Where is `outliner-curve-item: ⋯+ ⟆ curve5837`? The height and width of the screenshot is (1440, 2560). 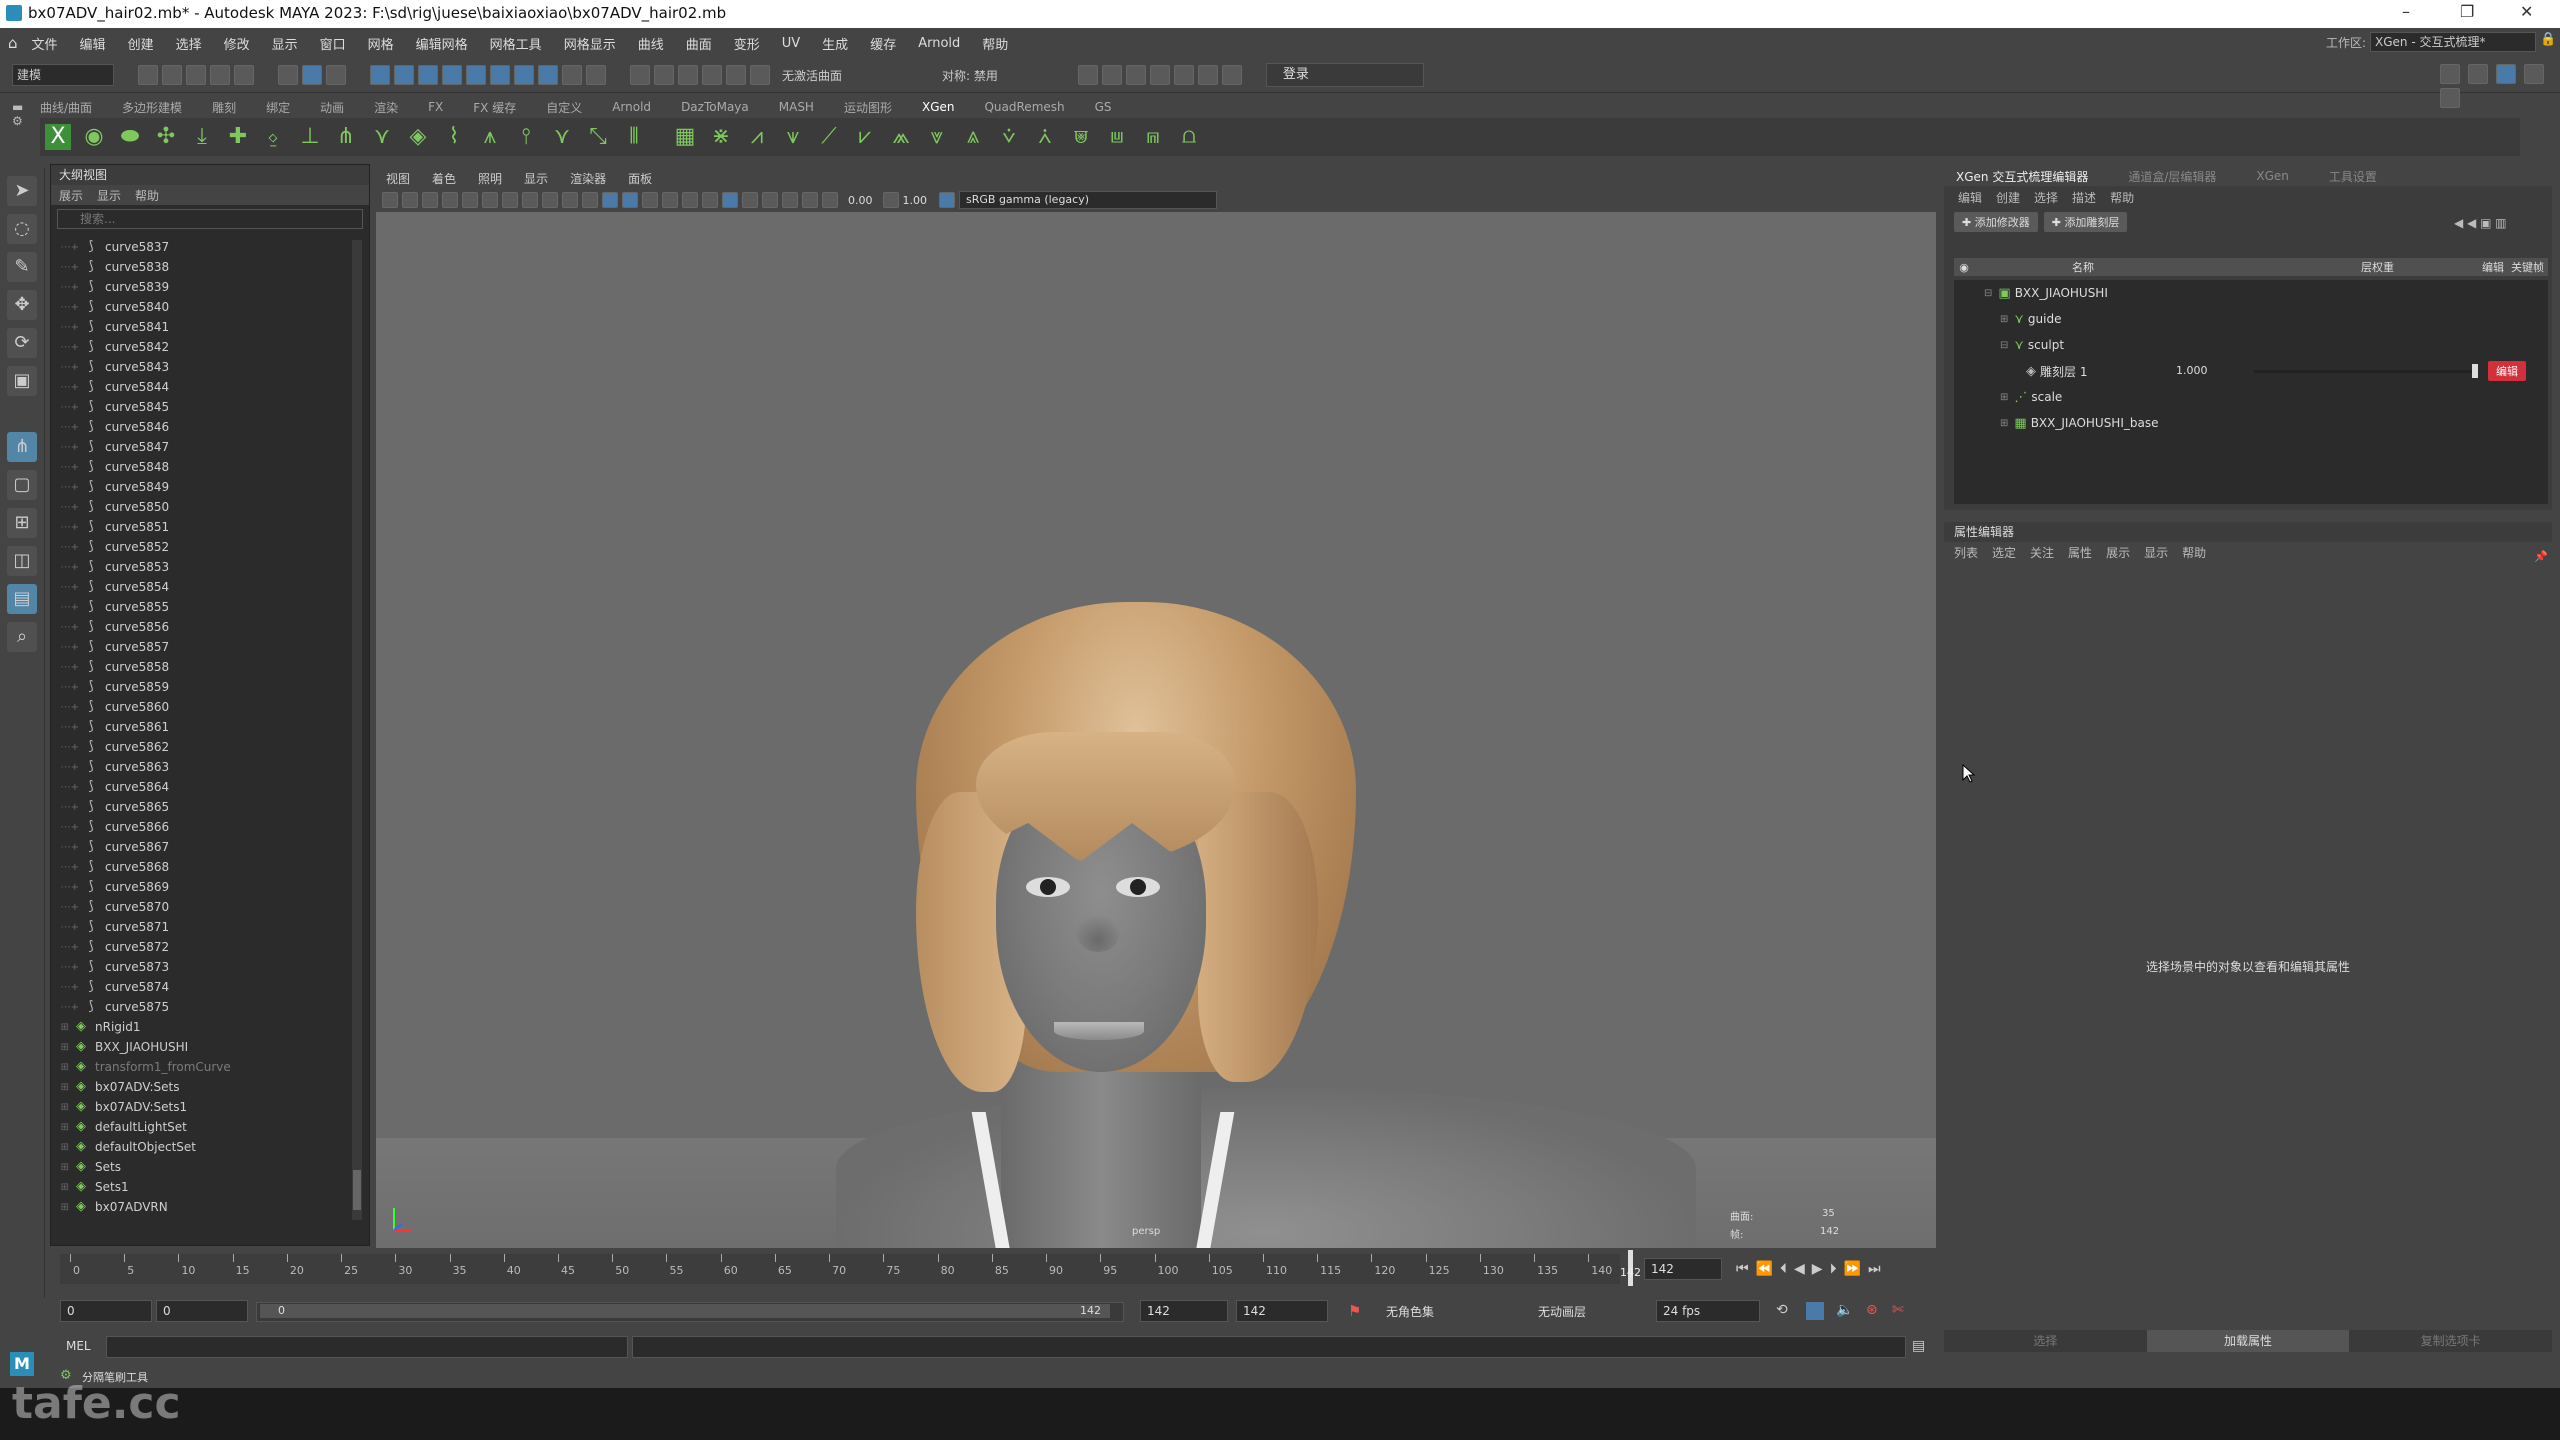
outliner-curve-item: ⋯+ ⟆ curve5837 is located at coordinates (201, 247).